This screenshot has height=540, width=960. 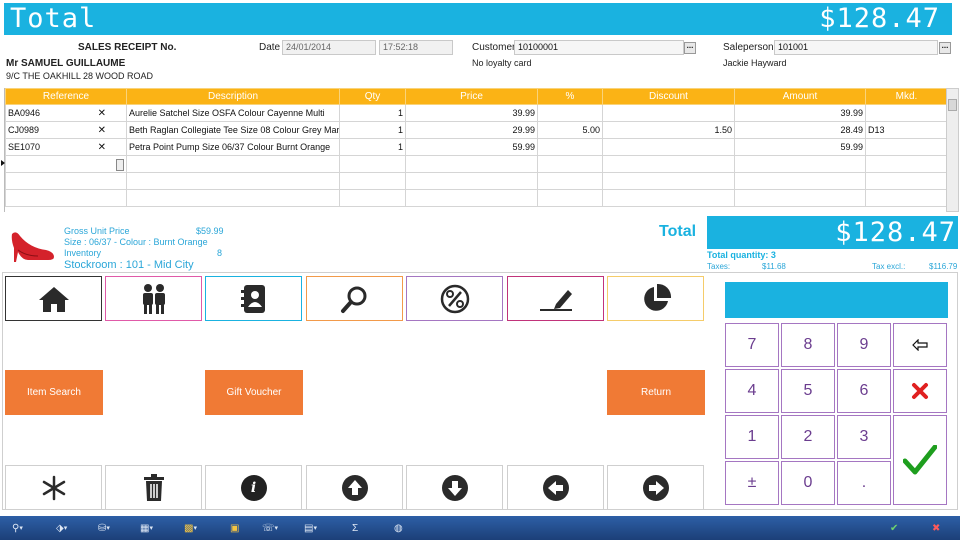 I want to click on info-button: i, so click(x=253, y=487).